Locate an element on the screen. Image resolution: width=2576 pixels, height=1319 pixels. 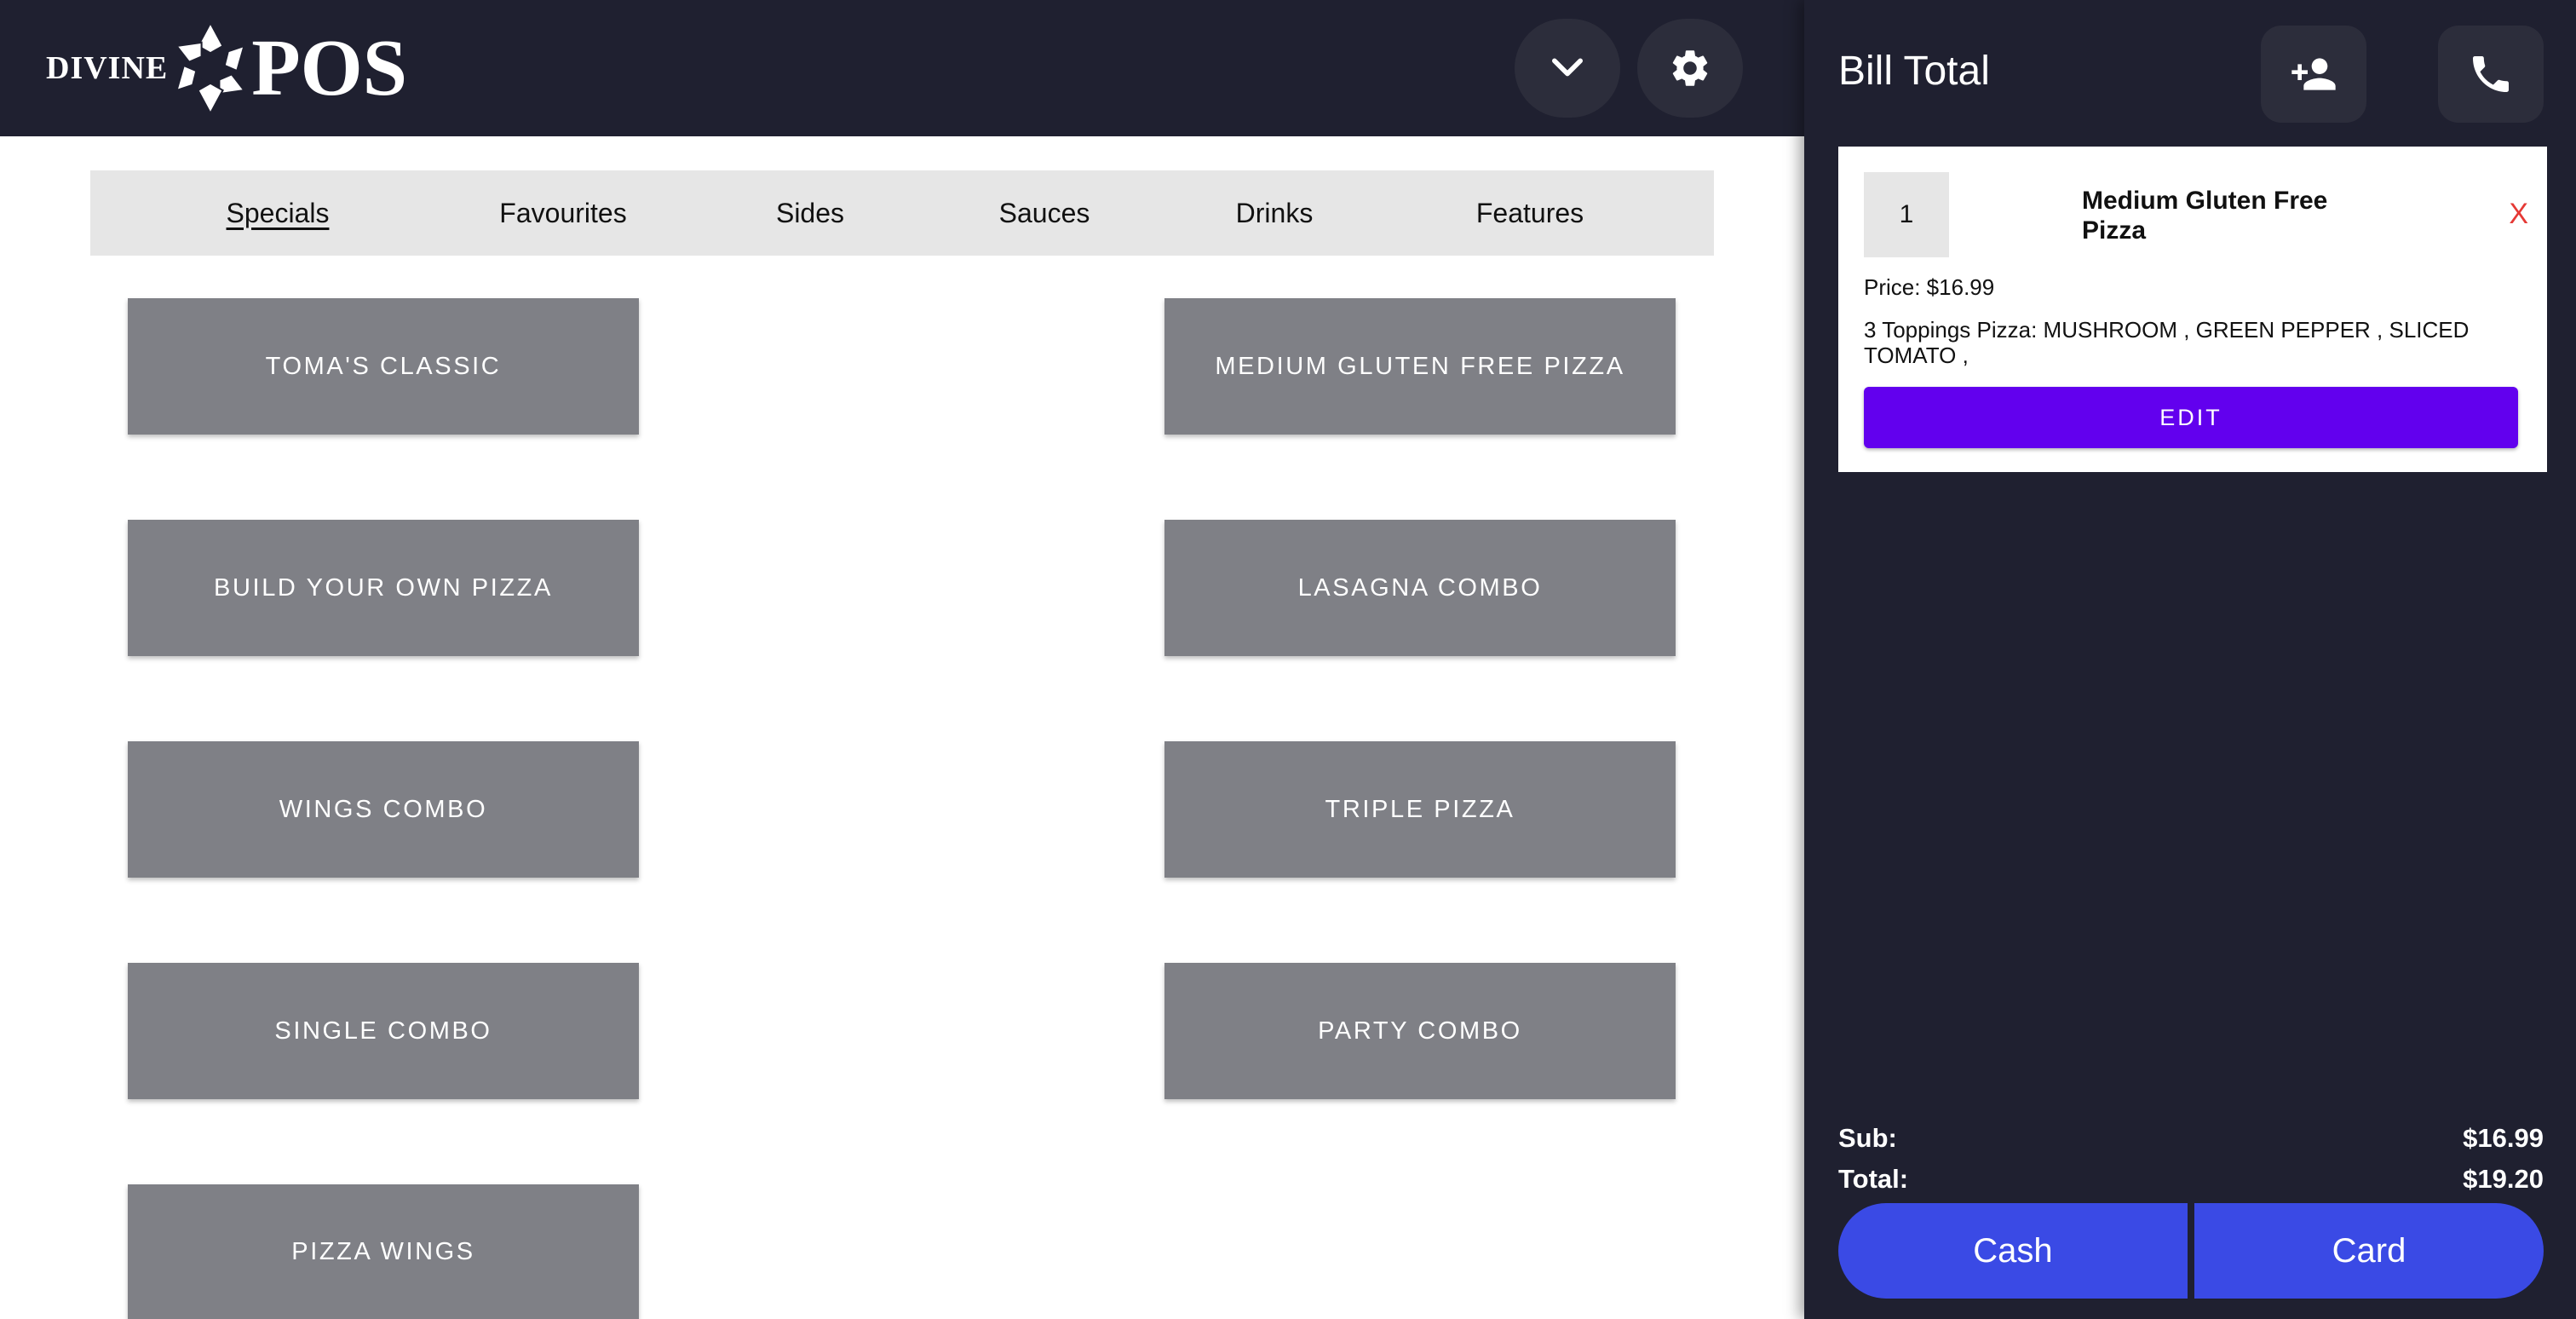
tab-drinks: Drinks is located at coordinates (1275, 213).